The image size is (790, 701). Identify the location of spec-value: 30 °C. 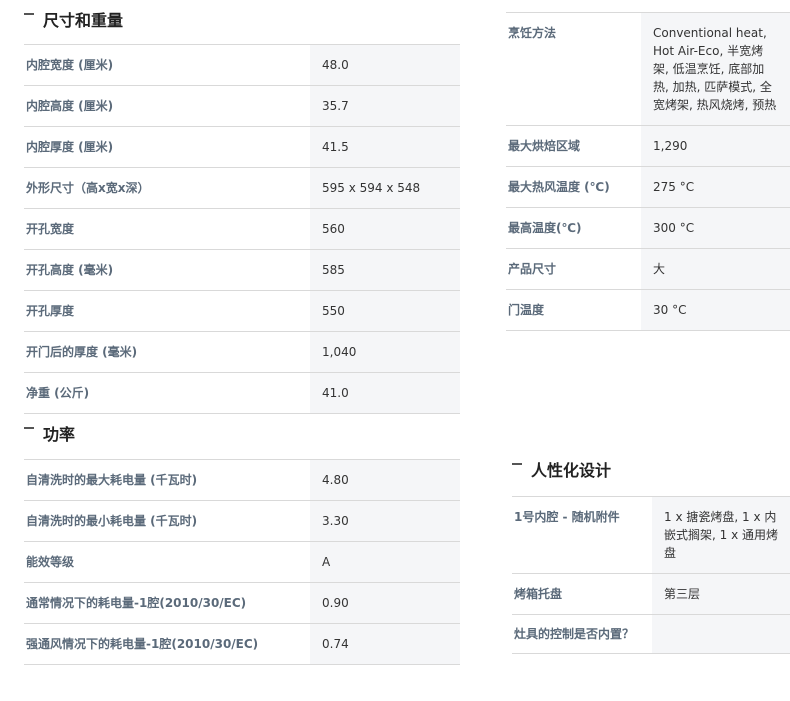
(715, 310).